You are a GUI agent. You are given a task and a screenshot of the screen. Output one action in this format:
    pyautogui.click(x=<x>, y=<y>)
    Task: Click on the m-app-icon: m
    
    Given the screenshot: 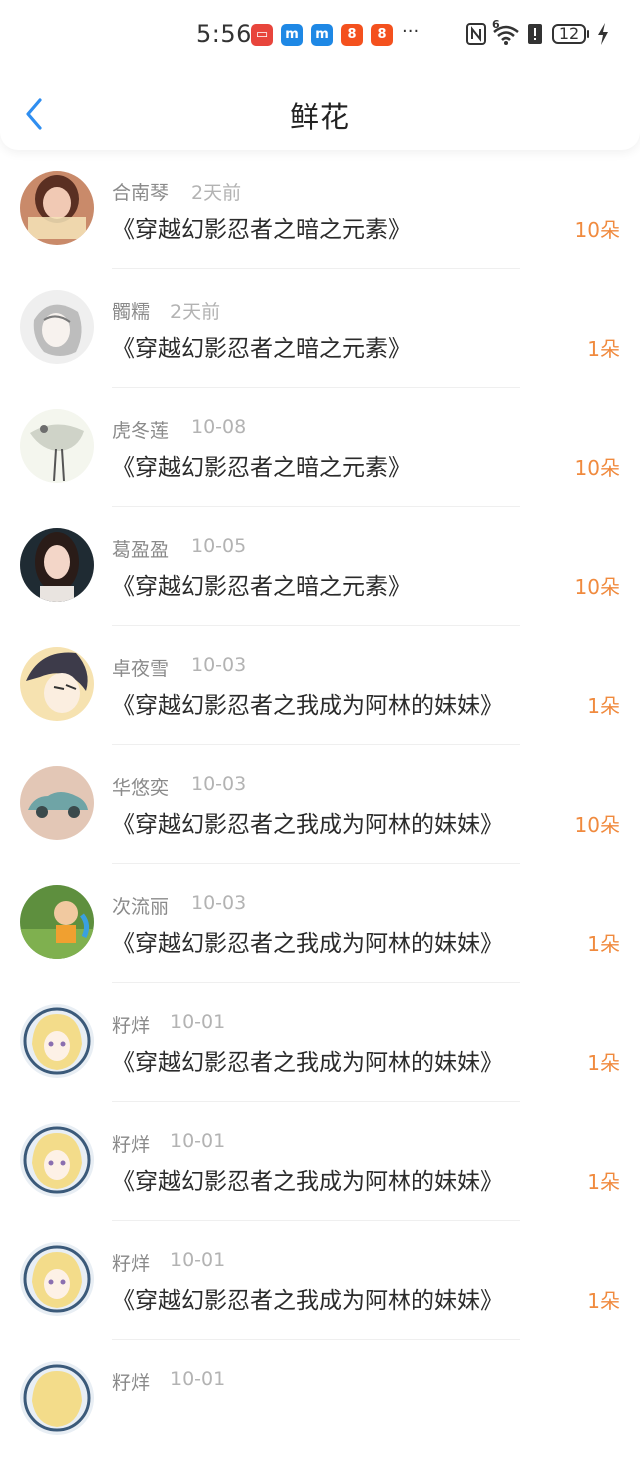 What is the action you would take?
    pyautogui.click(x=292, y=35)
    